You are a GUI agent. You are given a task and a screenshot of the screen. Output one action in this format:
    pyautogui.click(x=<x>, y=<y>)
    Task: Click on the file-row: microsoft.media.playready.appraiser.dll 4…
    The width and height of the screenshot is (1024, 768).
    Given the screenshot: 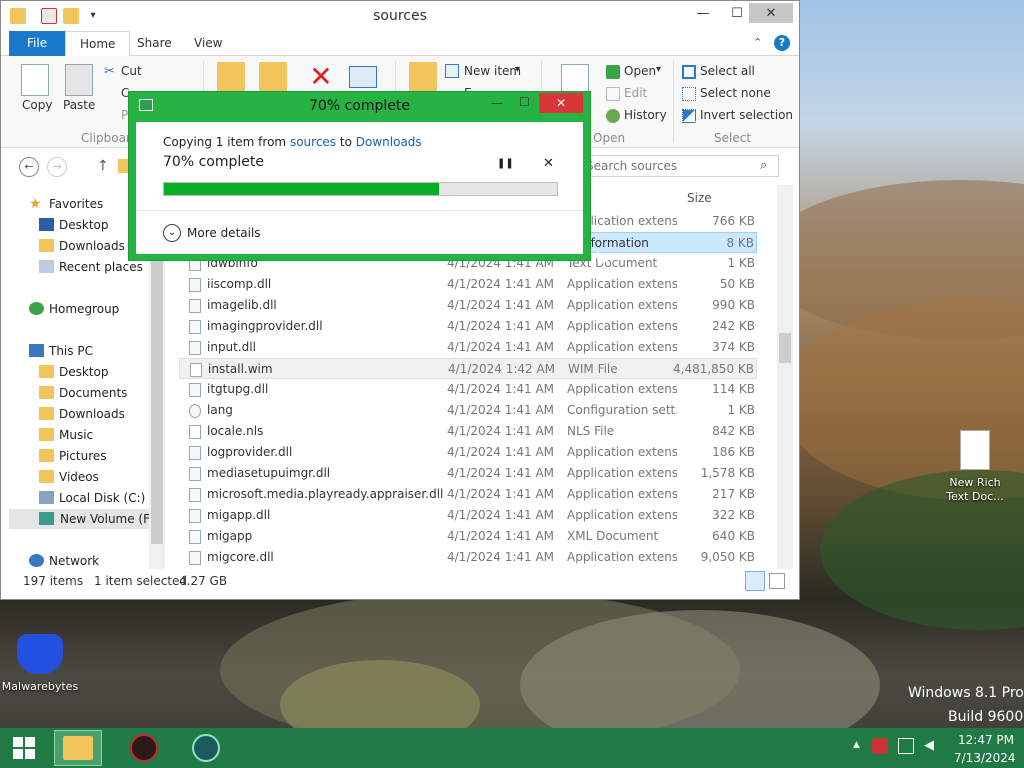 What is the action you would take?
    pyautogui.click(x=468, y=494)
    